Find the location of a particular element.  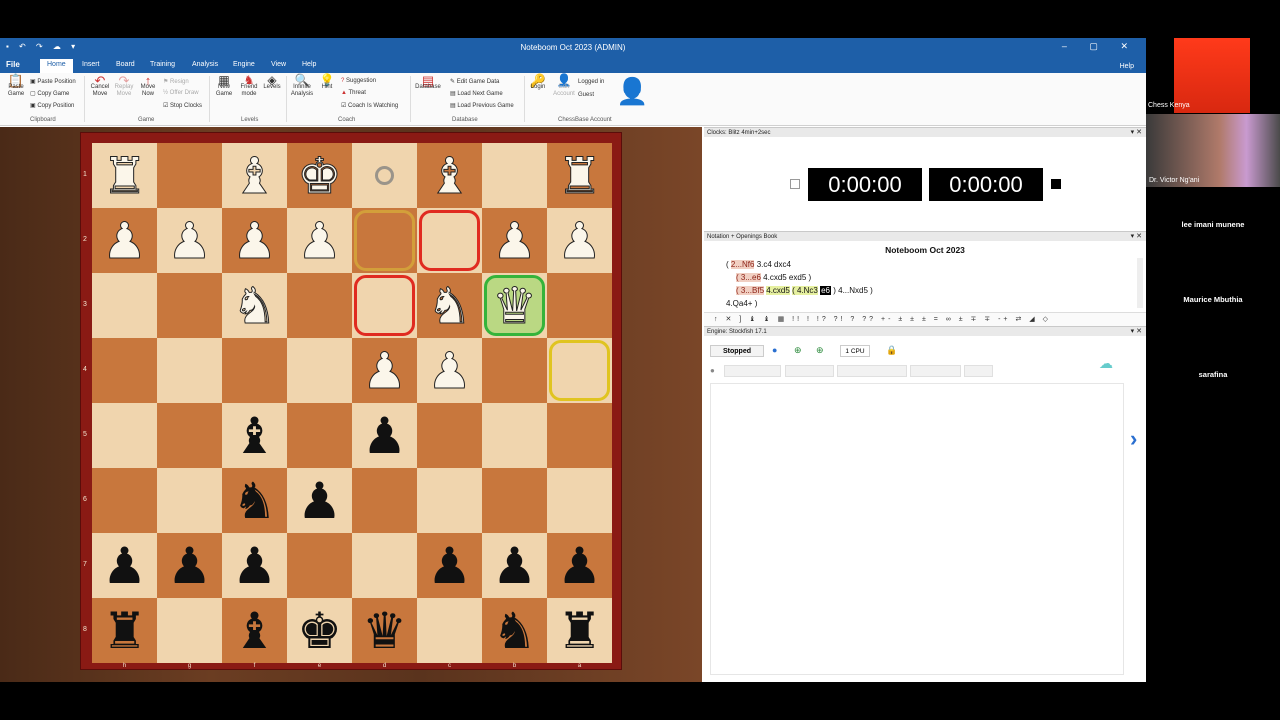

white-bishop-piece: ♝ is located at coordinates (255, 175).